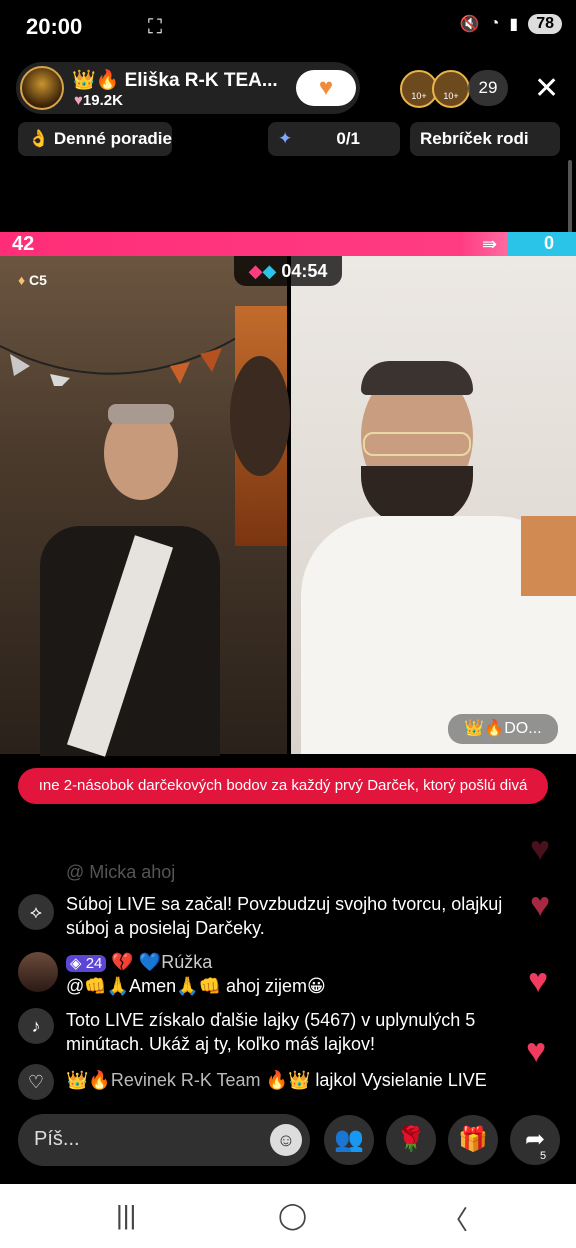 The height and width of the screenshot is (1248, 576). I want to click on follow-button: ♥ 13, so click(326, 88).